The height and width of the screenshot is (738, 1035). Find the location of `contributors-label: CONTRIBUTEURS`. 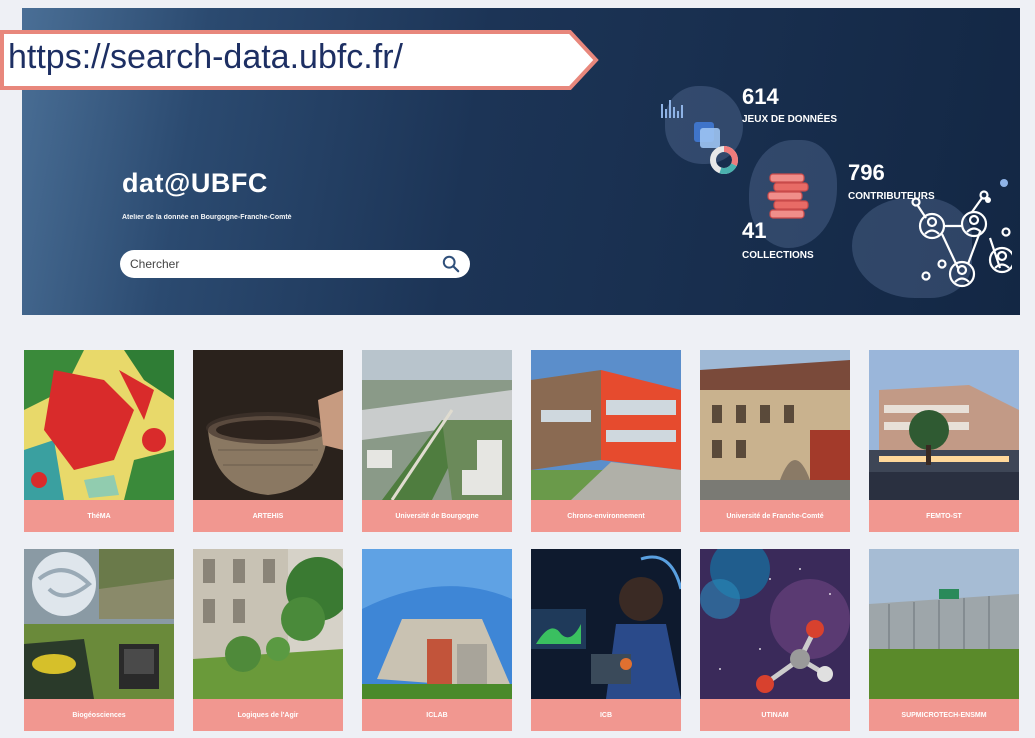

contributors-label: CONTRIBUTEURS is located at coordinates (891, 196).